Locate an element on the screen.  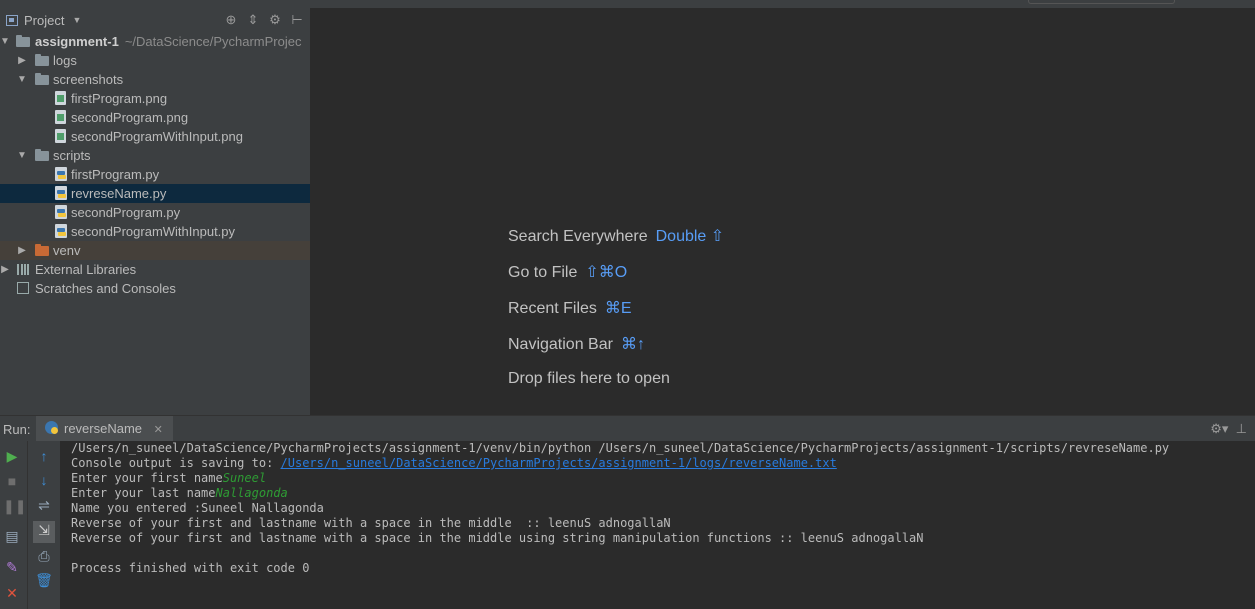
hint-shortcut: ⌘↑ is located at coordinates (632, 344).